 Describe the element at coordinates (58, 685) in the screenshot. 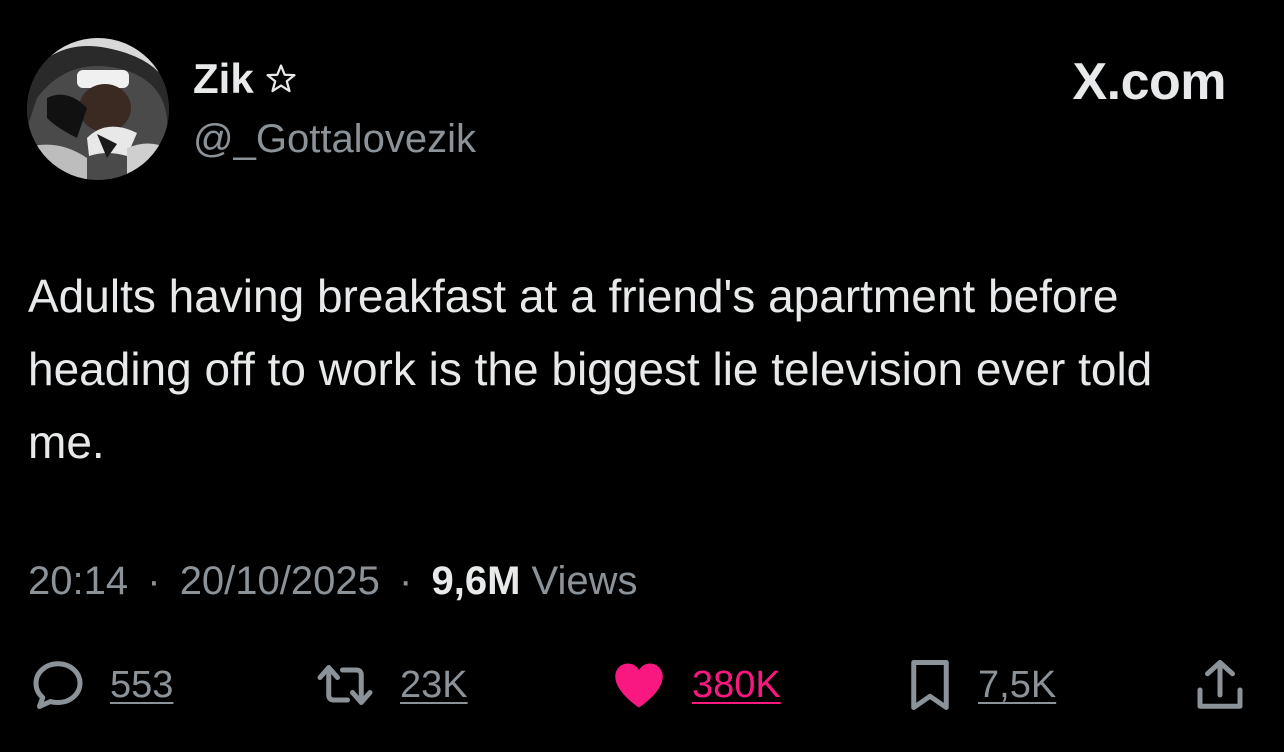

I see `reply-icon` at that location.